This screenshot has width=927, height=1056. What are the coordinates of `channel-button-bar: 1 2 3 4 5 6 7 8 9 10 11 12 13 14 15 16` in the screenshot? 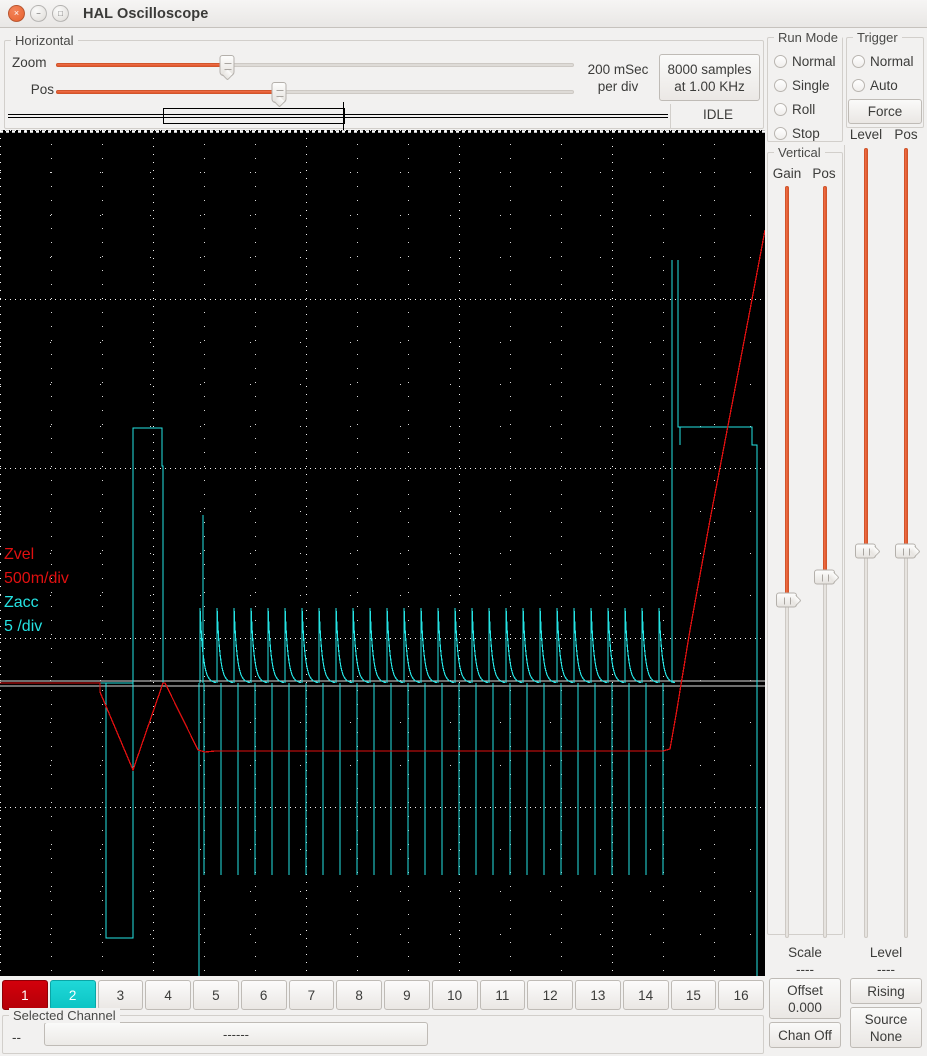 It's located at (383, 995).